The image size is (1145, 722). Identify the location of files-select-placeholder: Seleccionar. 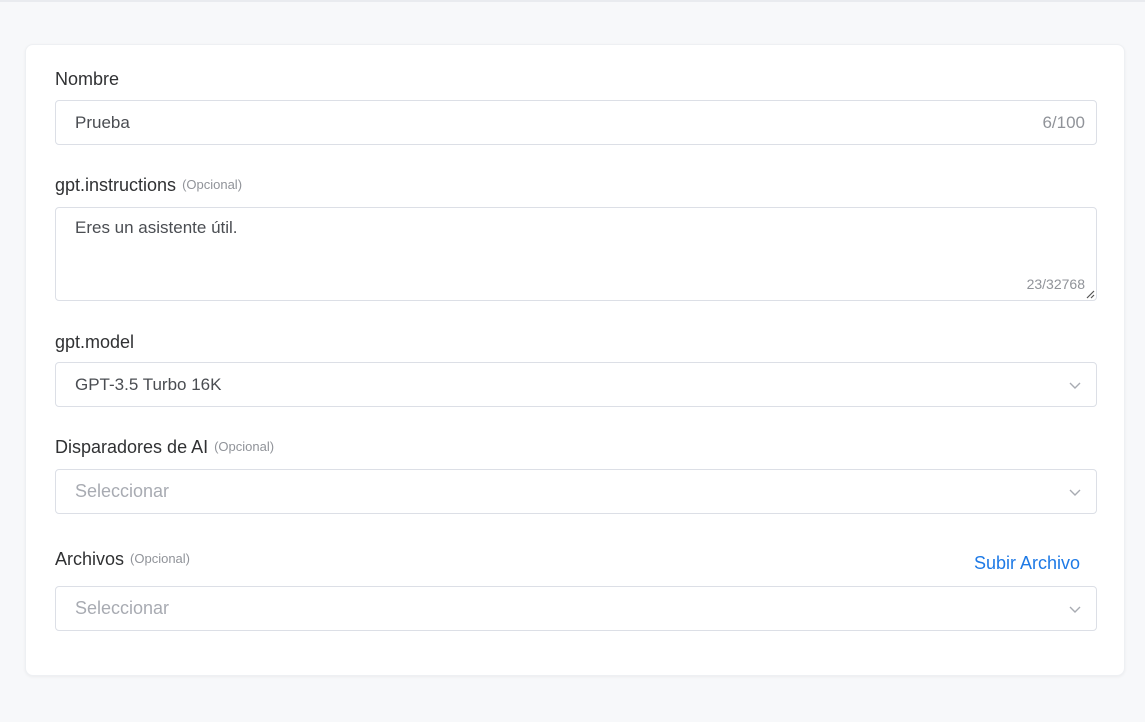
(122, 608).